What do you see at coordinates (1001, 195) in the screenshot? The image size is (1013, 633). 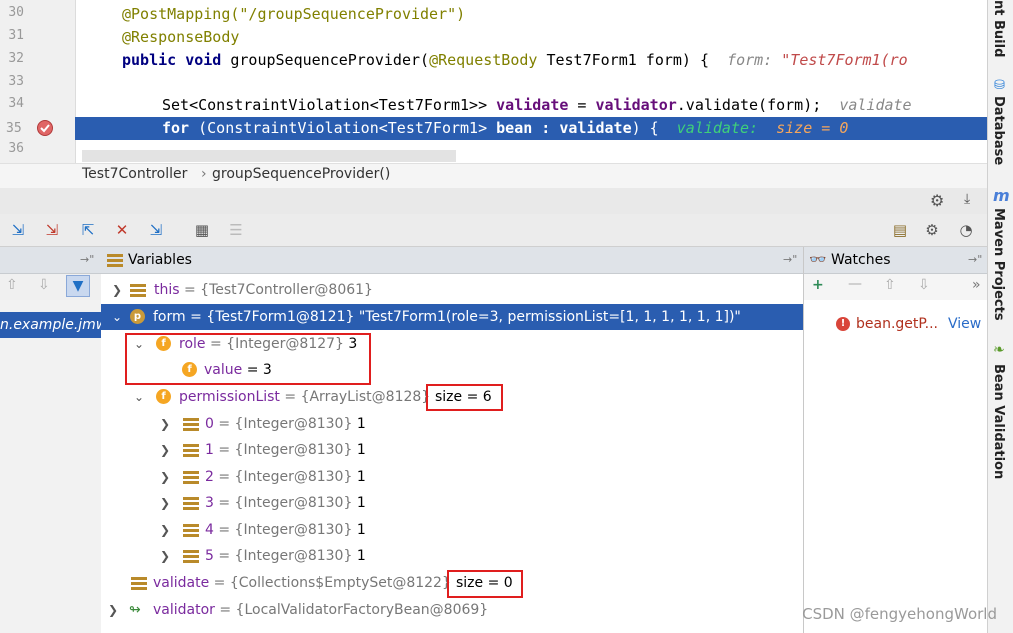 I see `maven-icon: m` at bounding box center [1001, 195].